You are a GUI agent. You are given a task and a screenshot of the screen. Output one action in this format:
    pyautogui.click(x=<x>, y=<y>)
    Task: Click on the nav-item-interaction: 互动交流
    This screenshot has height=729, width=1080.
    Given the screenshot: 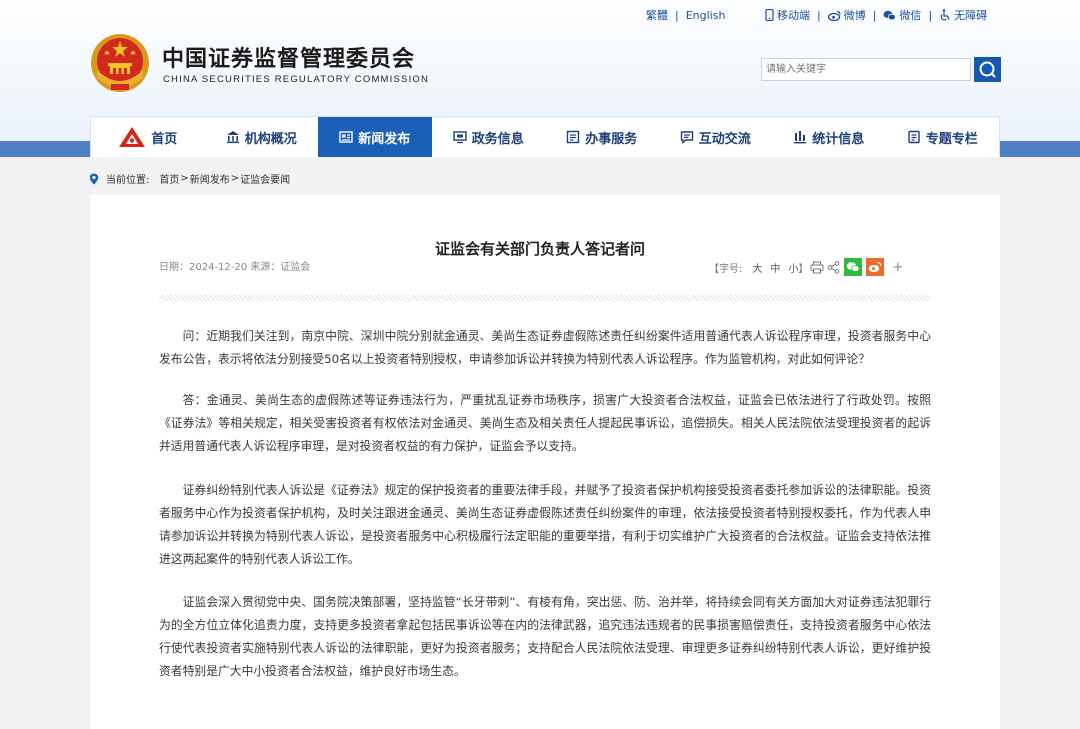 What is the action you would take?
    pyautogui.click(x=716, y=137)
    